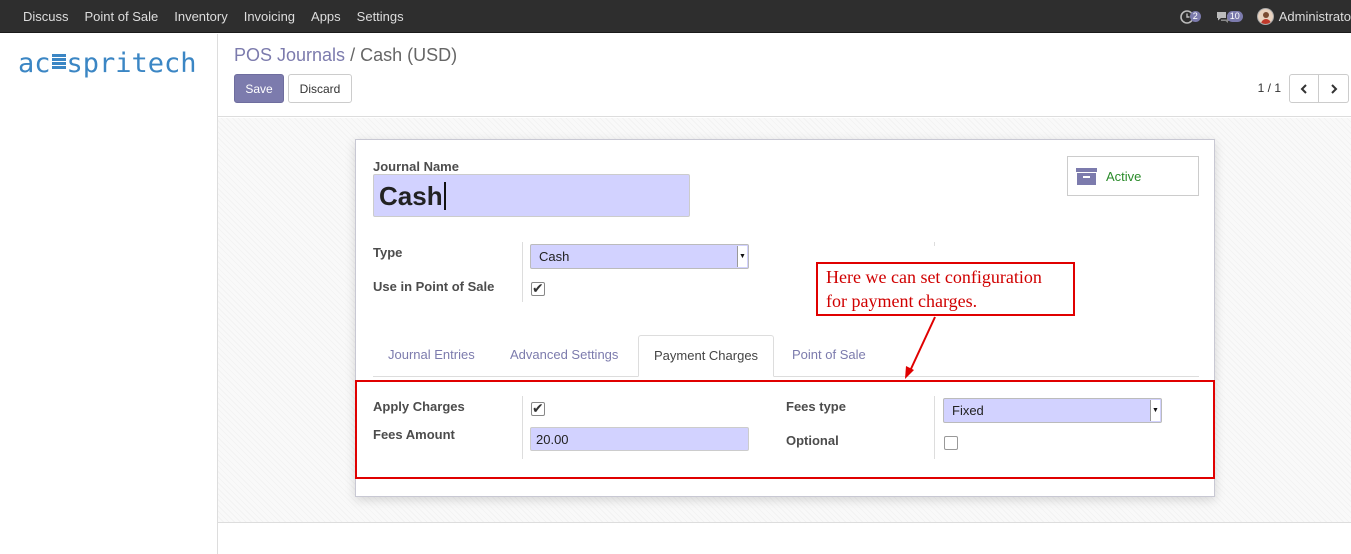  I want to click on active-label: Active, so click(1124, 176).